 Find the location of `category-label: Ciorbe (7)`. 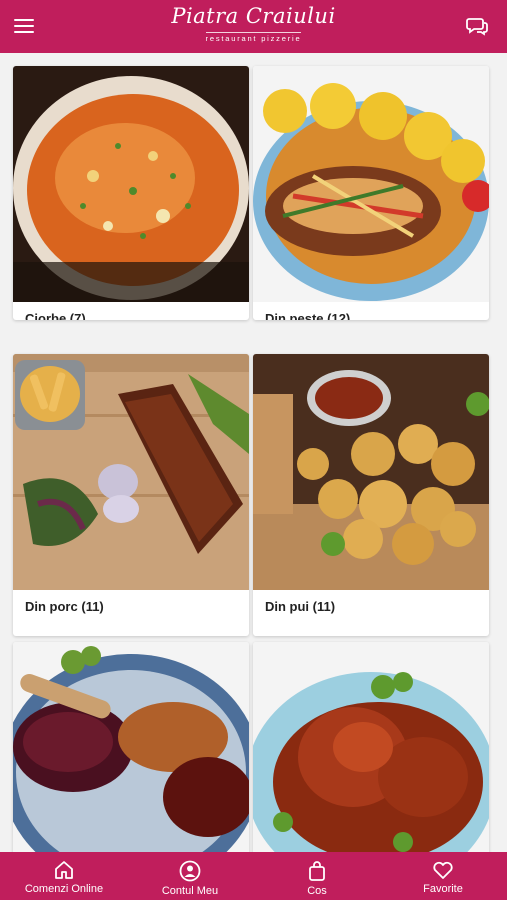

category-label: Ciorbe (7) is located at coordinates (55, 315).